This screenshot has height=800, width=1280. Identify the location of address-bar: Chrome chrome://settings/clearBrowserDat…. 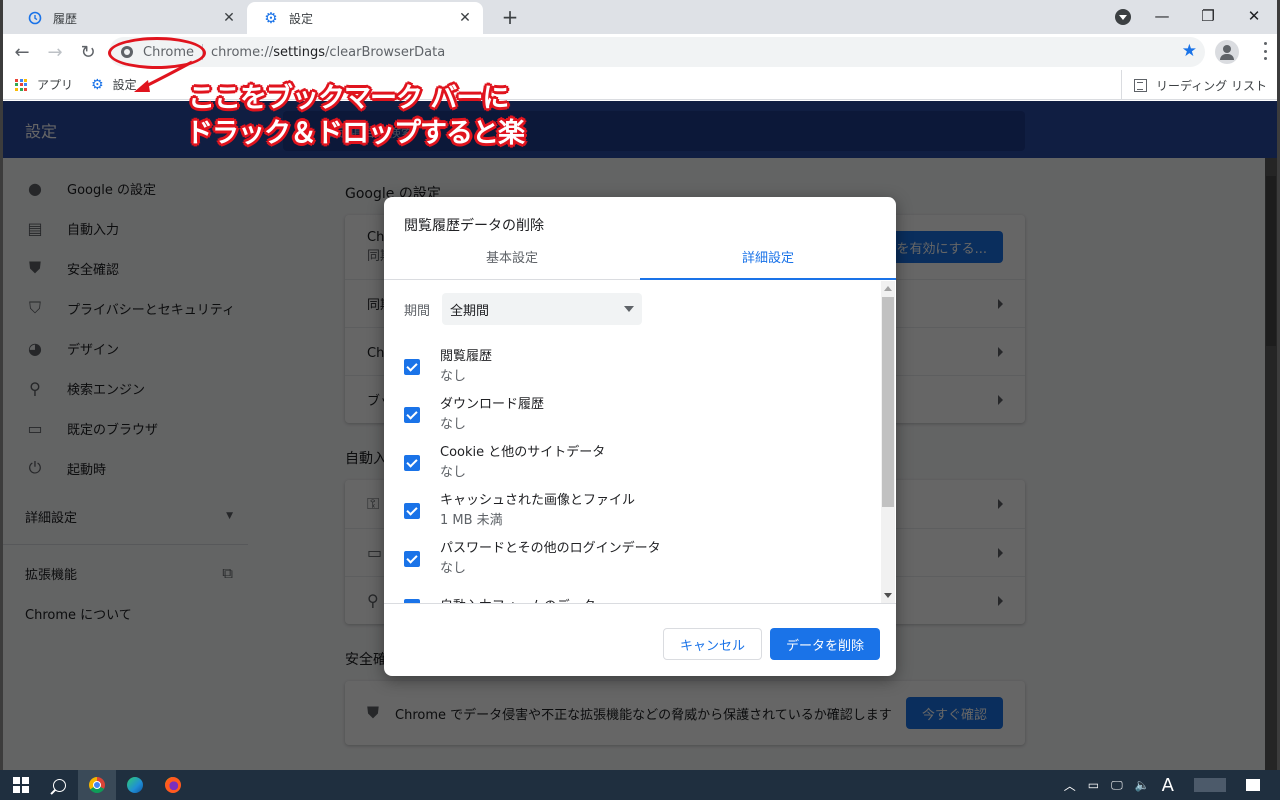
(657, 52).